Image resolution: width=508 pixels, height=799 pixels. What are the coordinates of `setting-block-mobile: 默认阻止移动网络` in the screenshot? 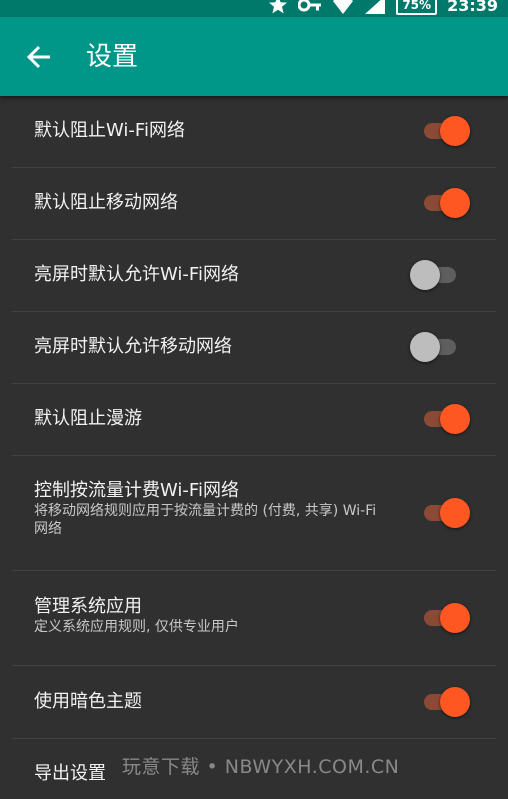 It's located at (254, 204).